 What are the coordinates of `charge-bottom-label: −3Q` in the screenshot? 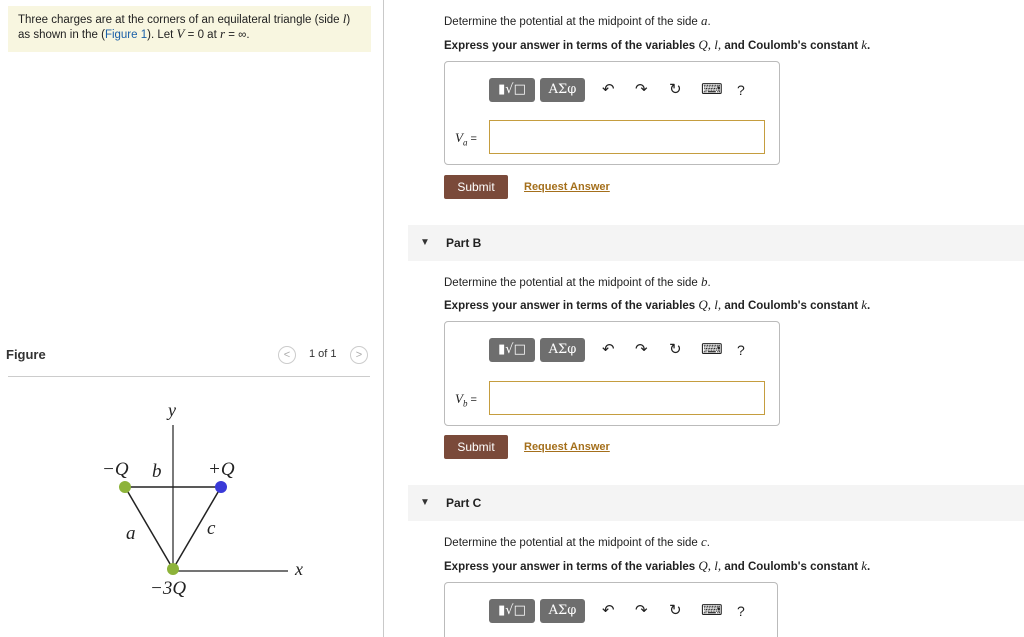 It's located at (168, 588).